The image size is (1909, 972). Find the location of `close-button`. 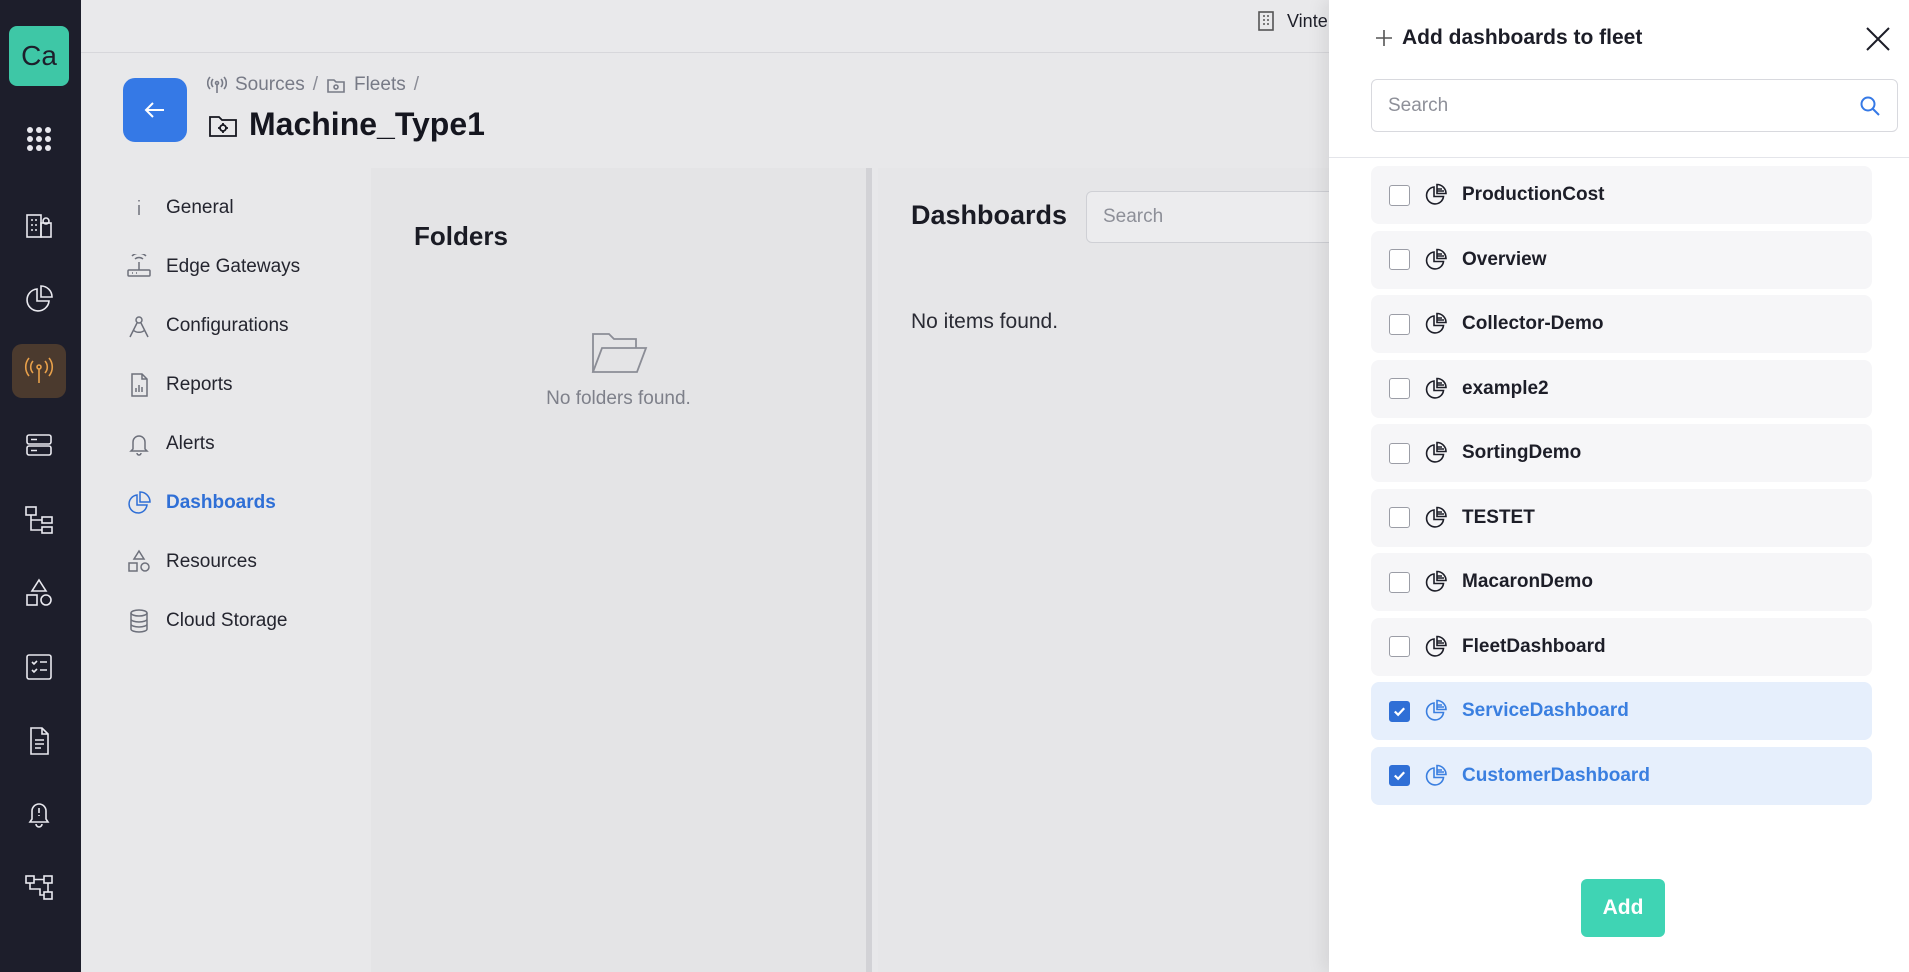

close-button is located at coordinates (1878, 39).